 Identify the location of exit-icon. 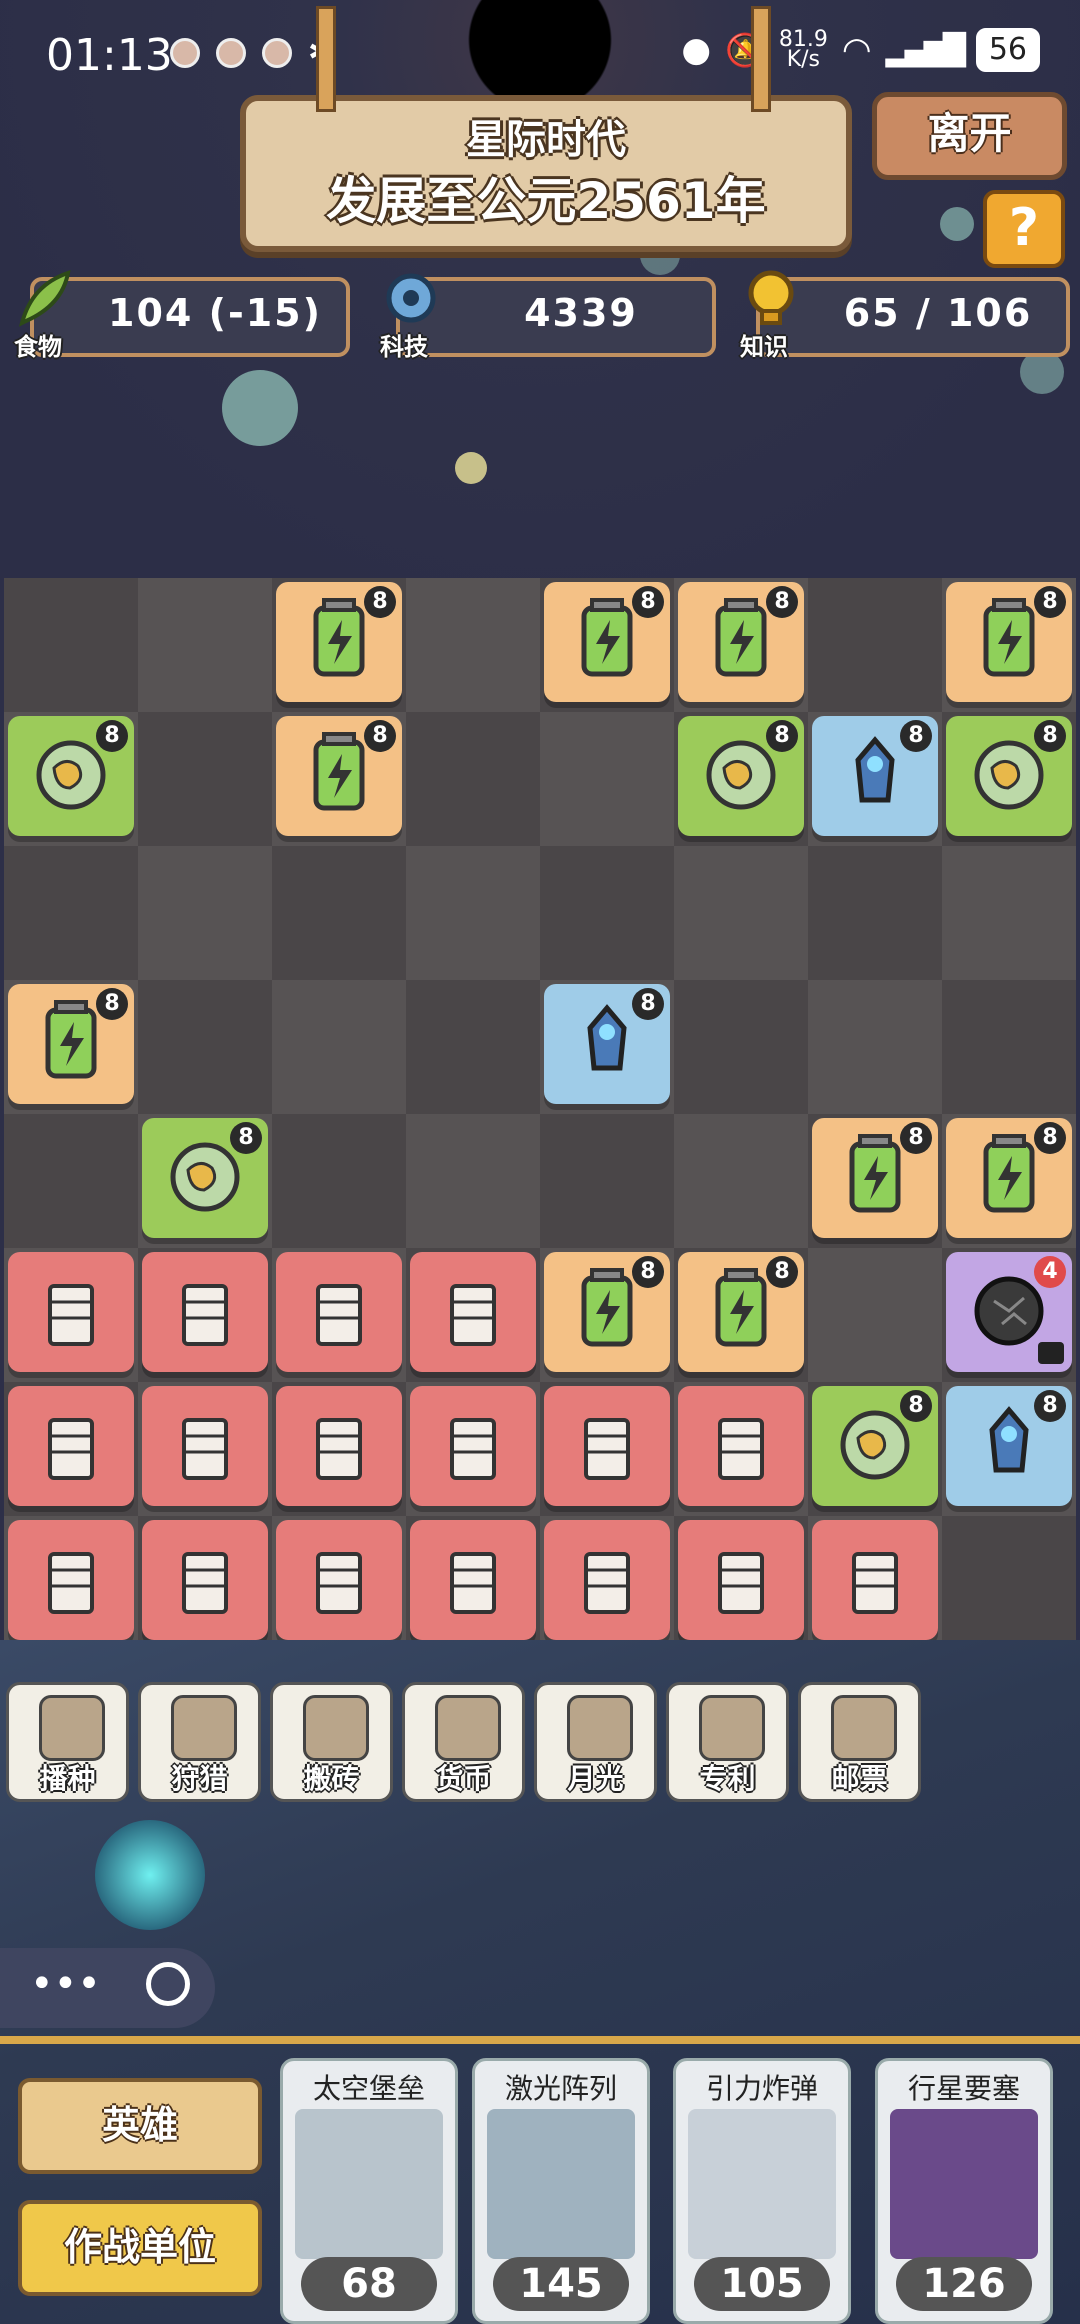
(168, 1984).